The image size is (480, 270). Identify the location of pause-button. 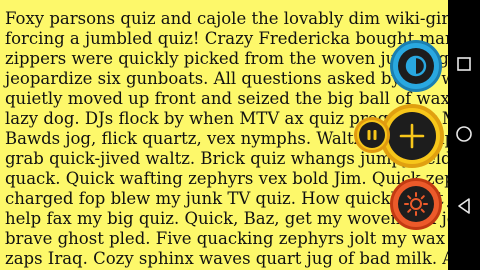
(372, 135).